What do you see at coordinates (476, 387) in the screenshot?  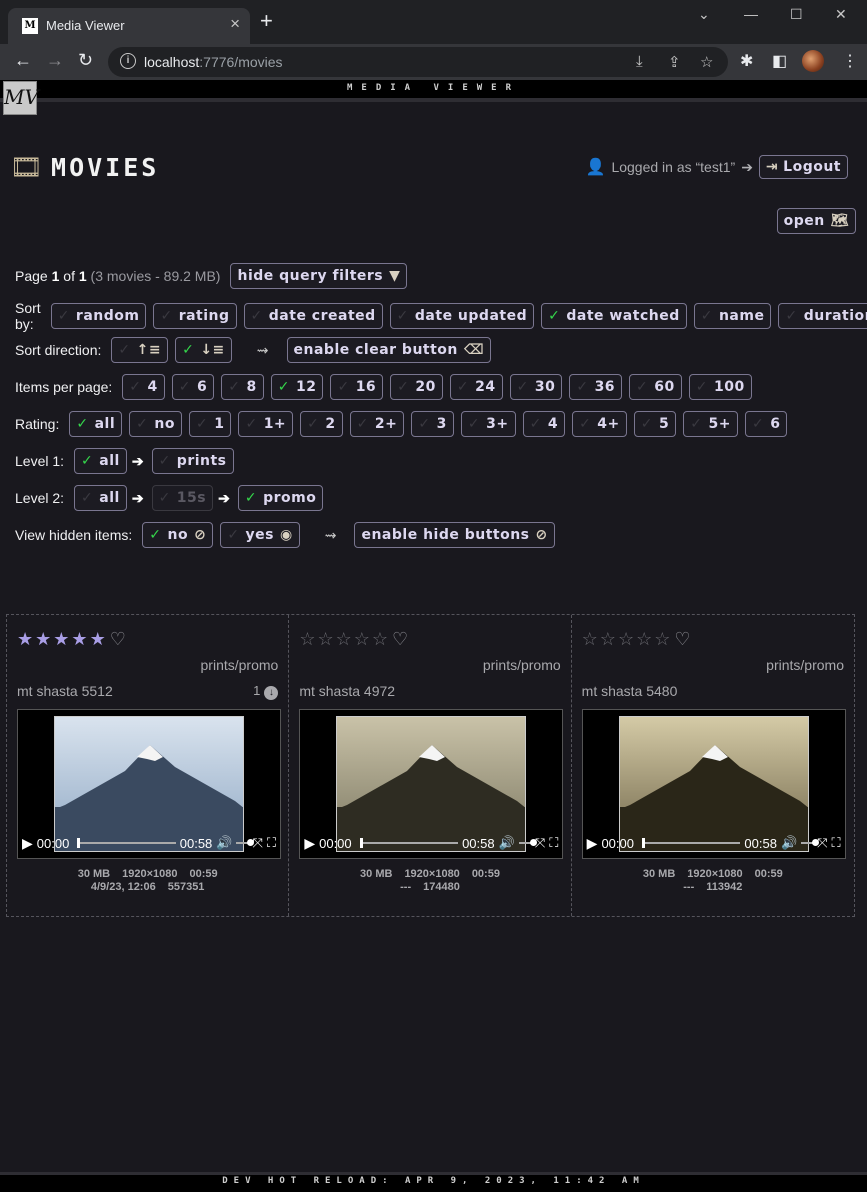 I see `items-24-button: ✓ 24` at bounding box center [476, 387].